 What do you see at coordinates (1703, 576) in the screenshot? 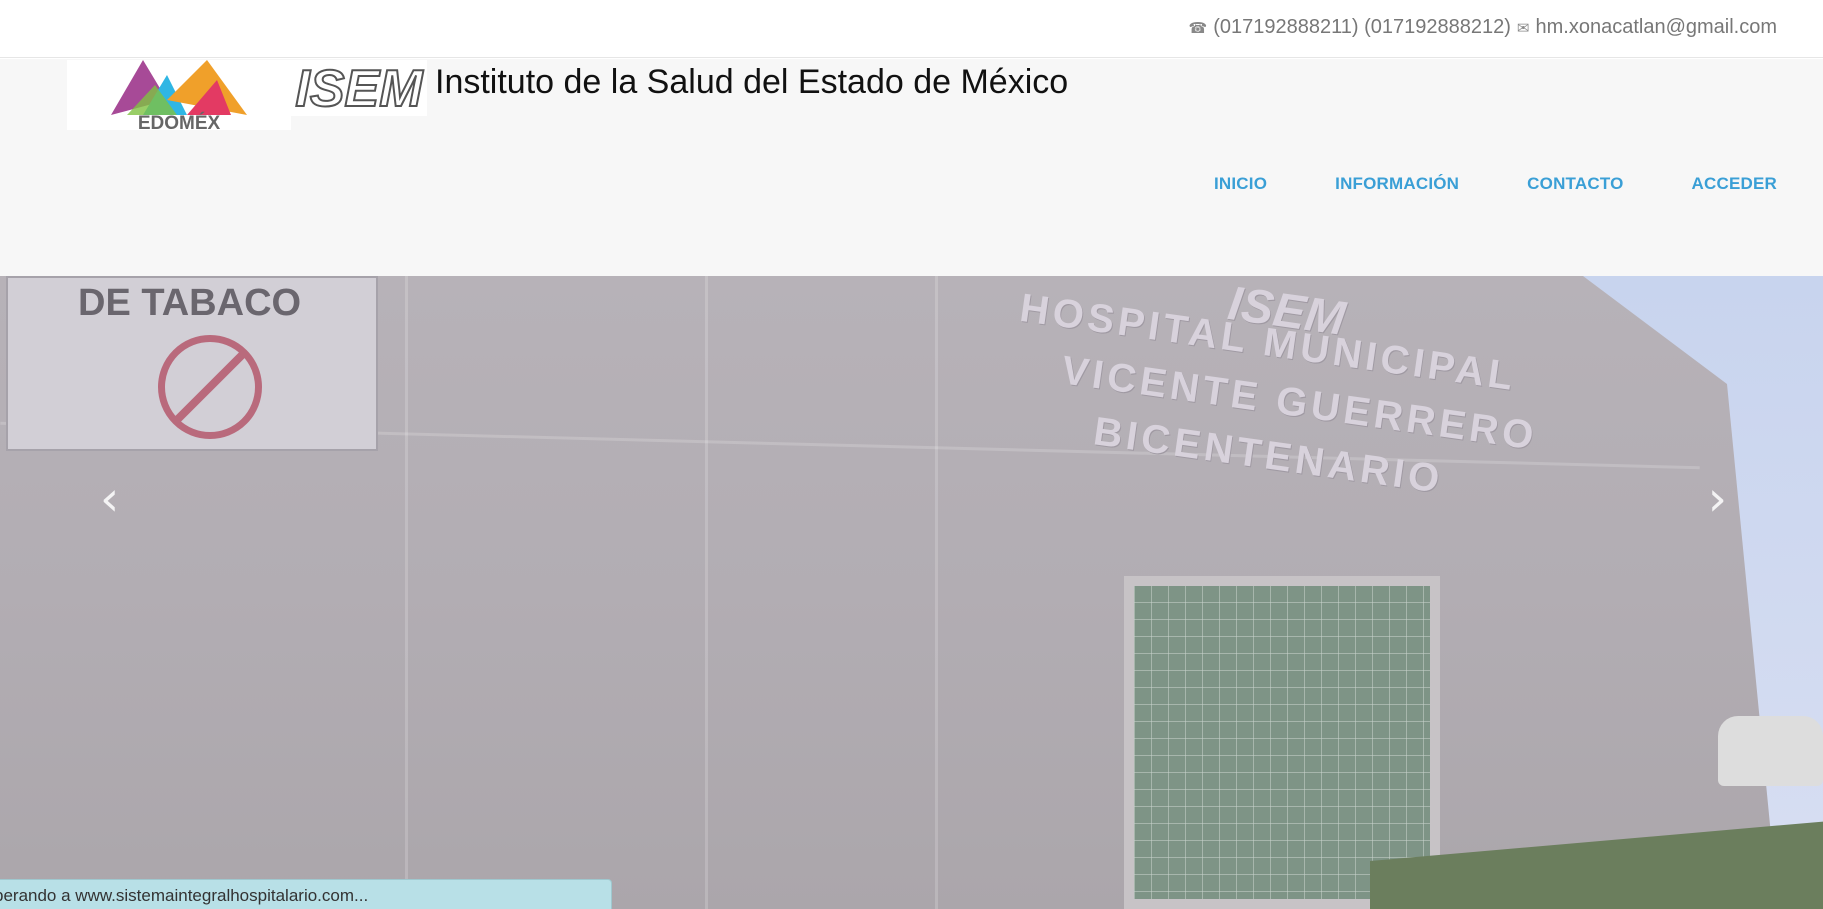
I see `hero-sky` at bounding box center [1703, 576].